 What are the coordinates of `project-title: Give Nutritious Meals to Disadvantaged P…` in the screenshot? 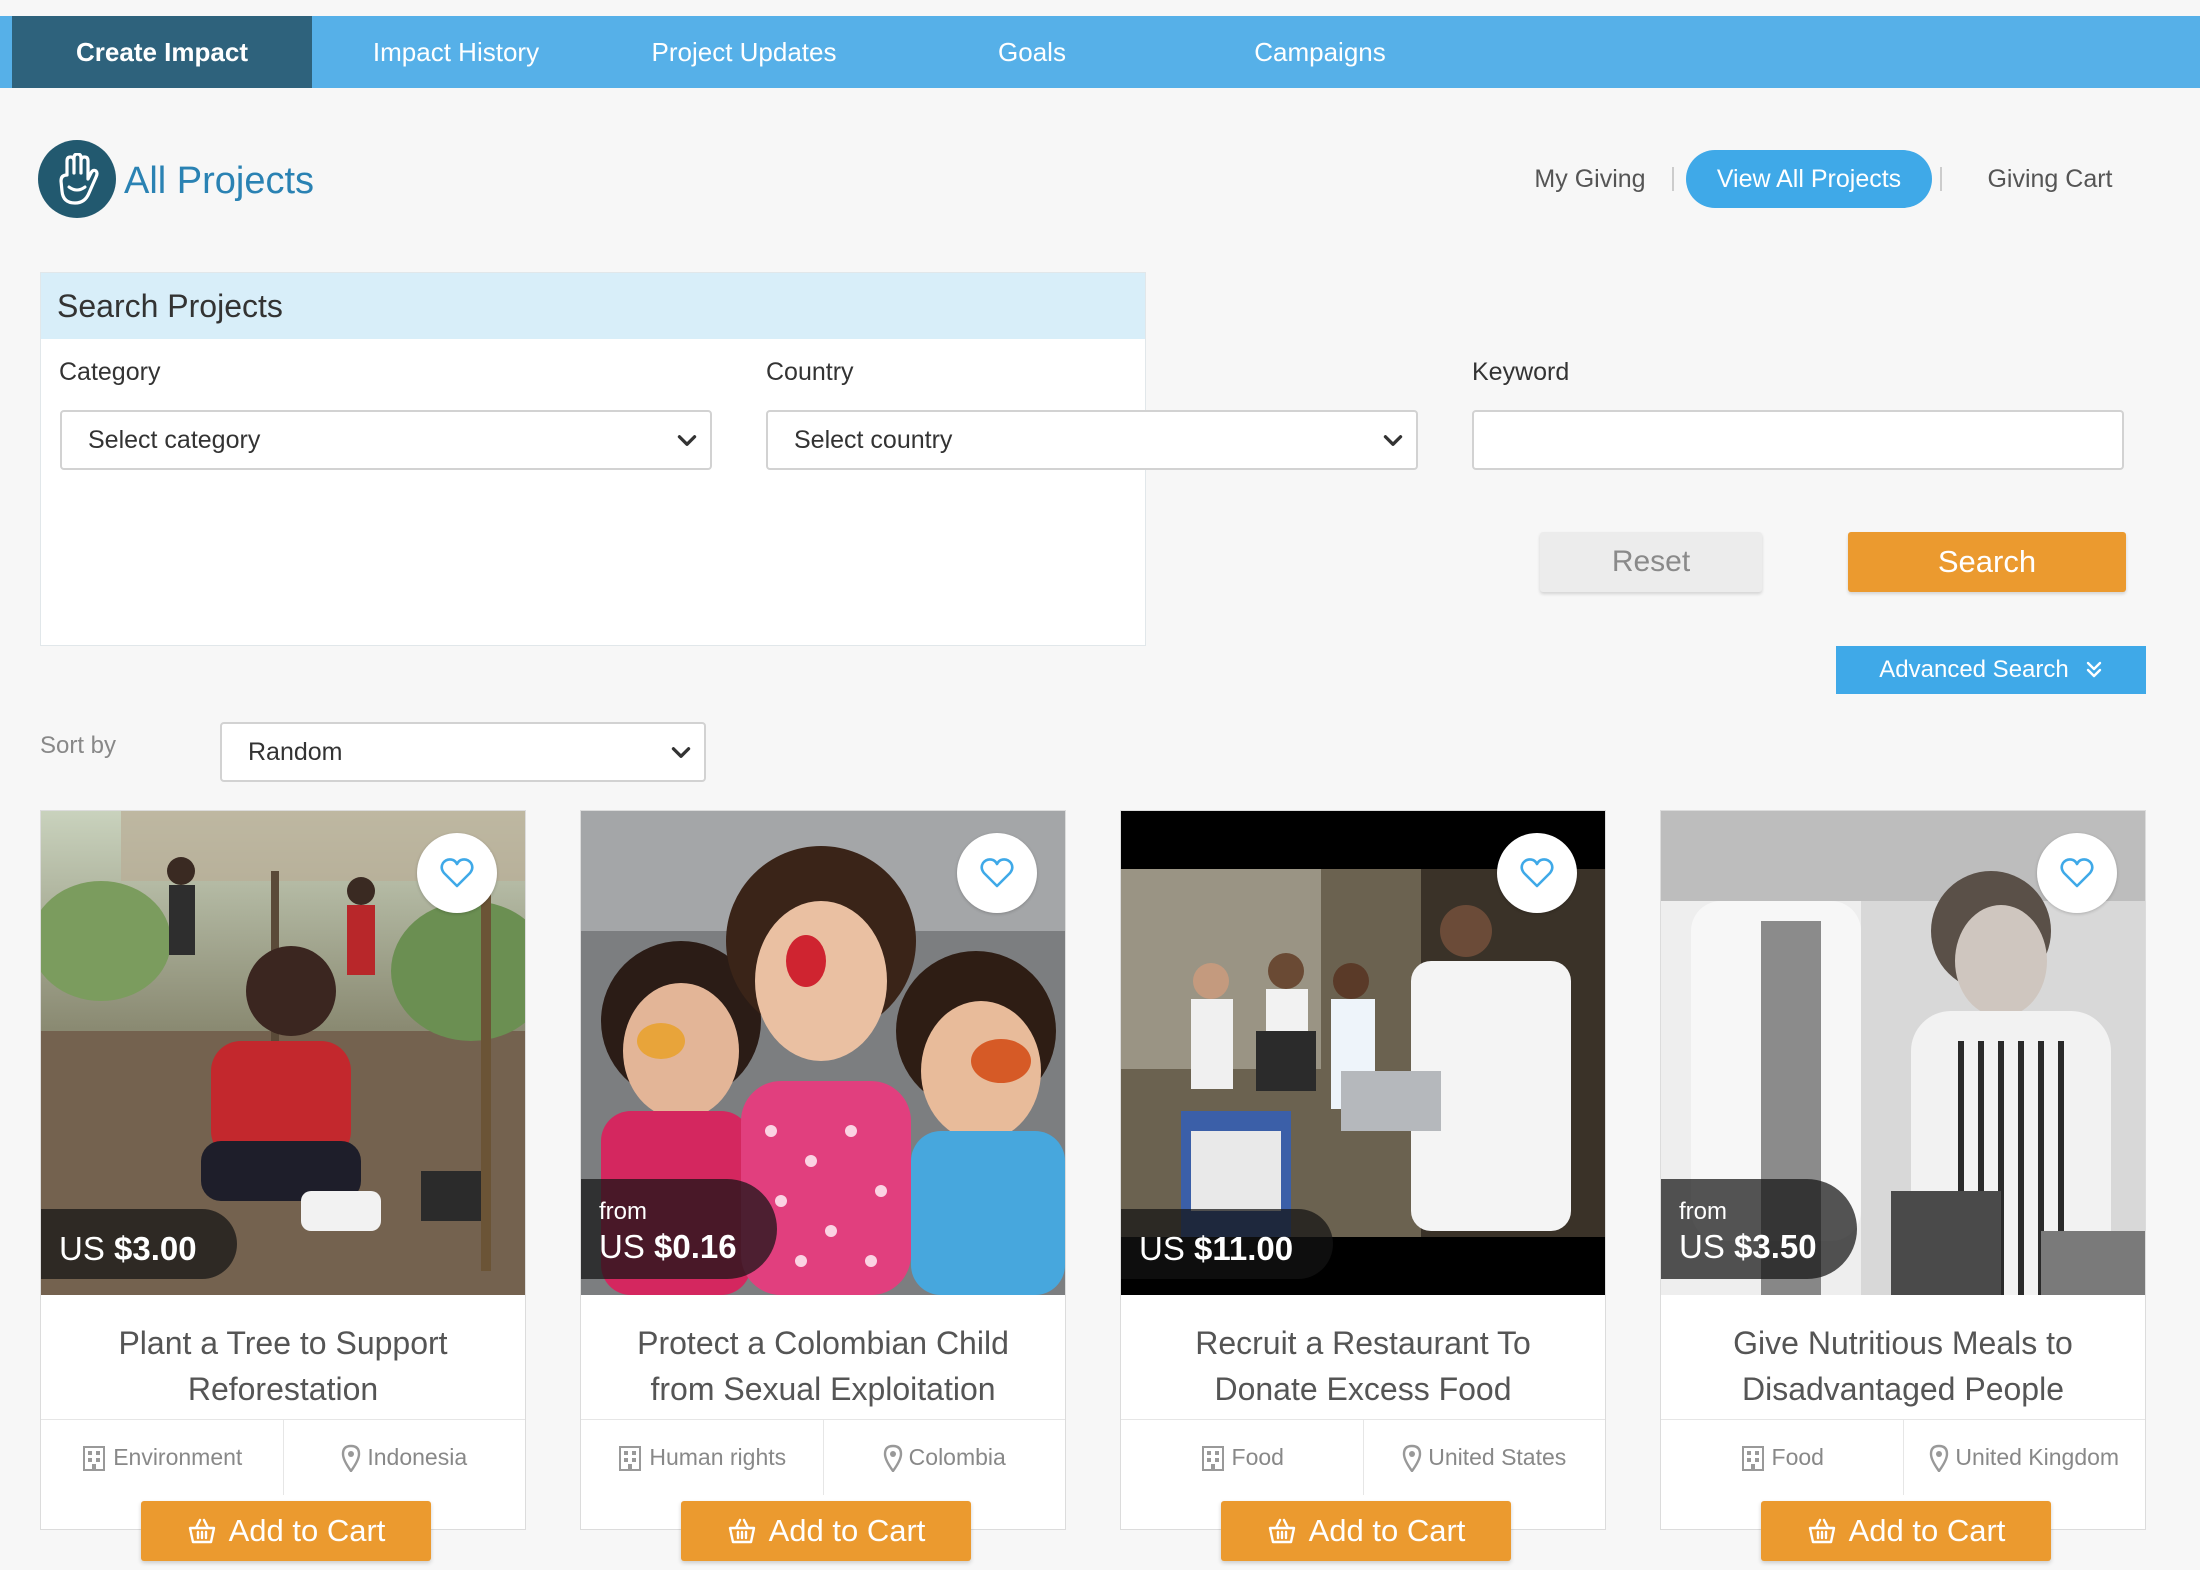 It's located at (1903, 1366).